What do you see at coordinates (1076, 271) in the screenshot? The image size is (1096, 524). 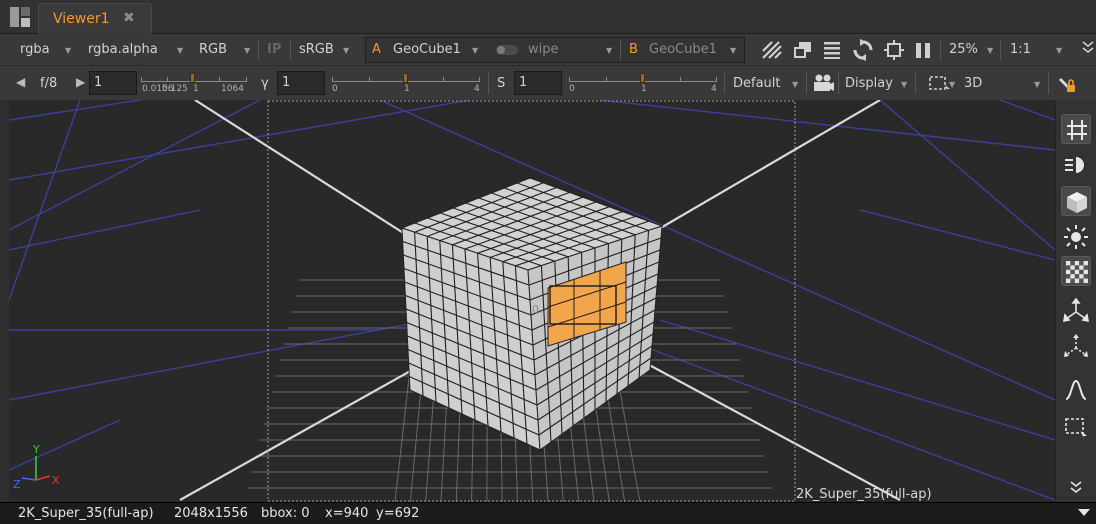 I see `checkerboard-icon` at bounding box center [1076, 271].